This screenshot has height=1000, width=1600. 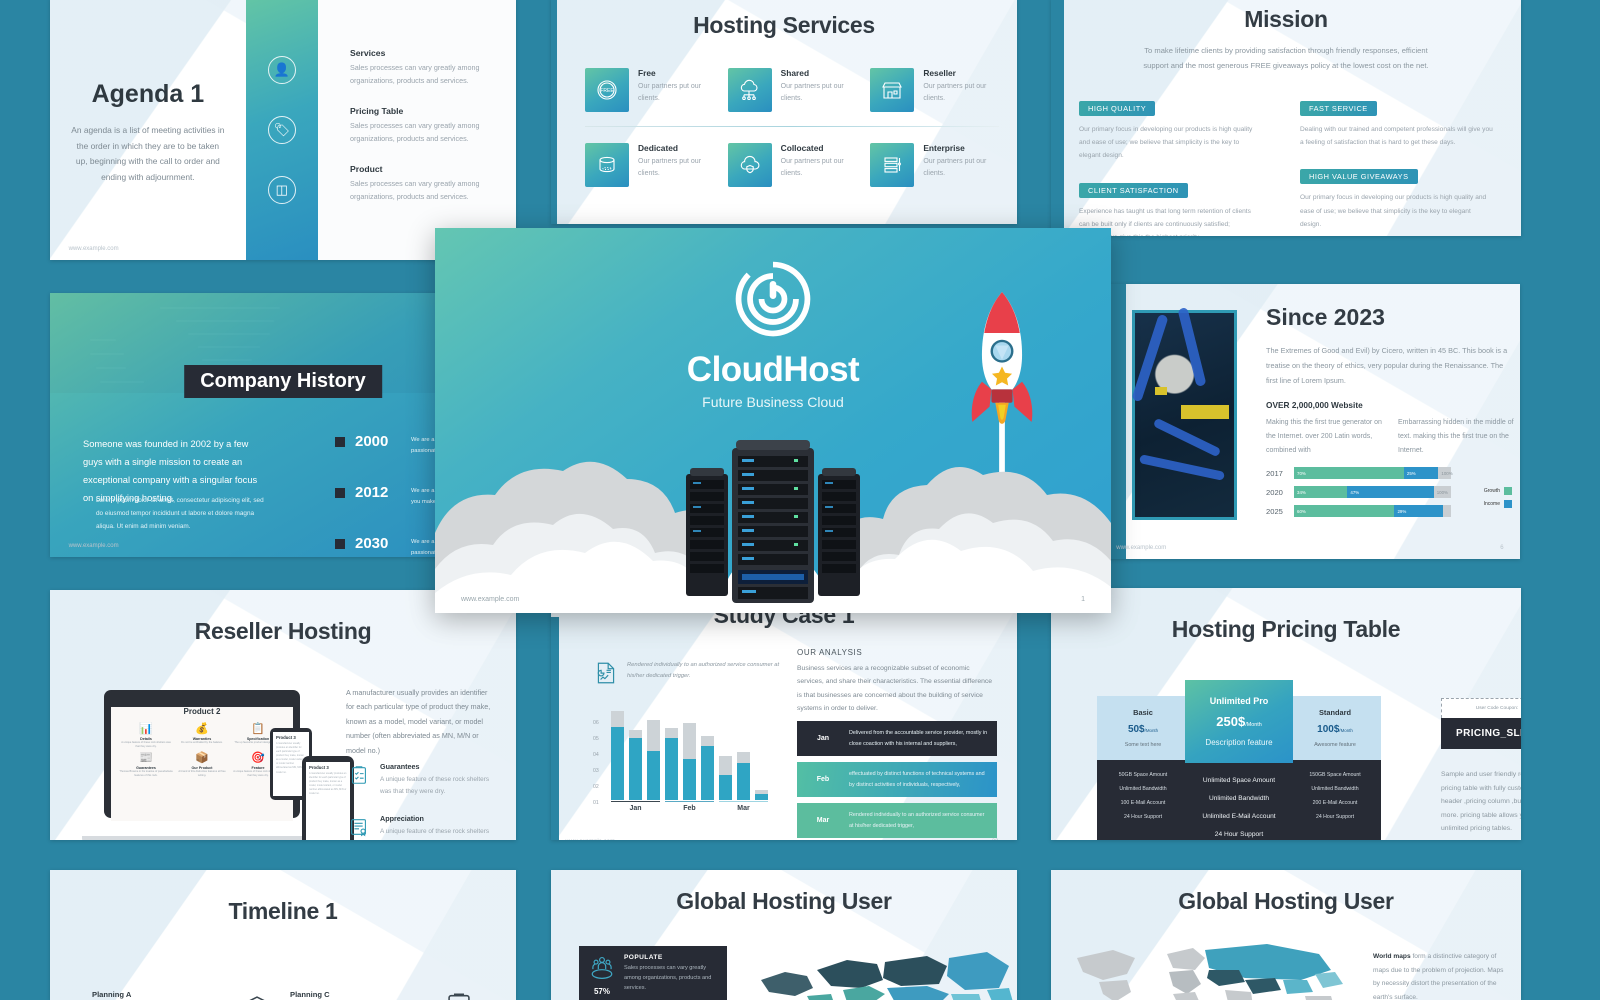 I want to click on section-divider, so click(x=792, y=126).